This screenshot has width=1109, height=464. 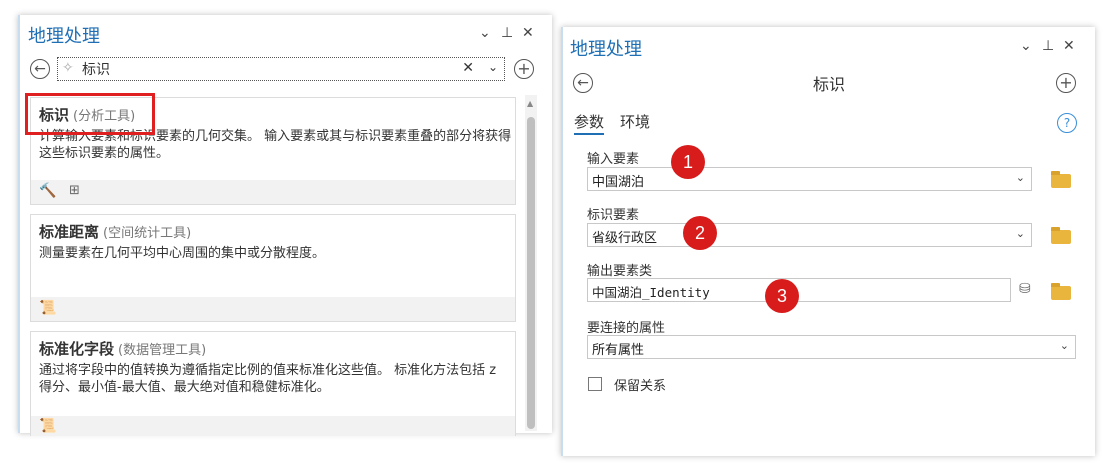 I want to click on tool-title: 标识, so click(x=828, y=84).